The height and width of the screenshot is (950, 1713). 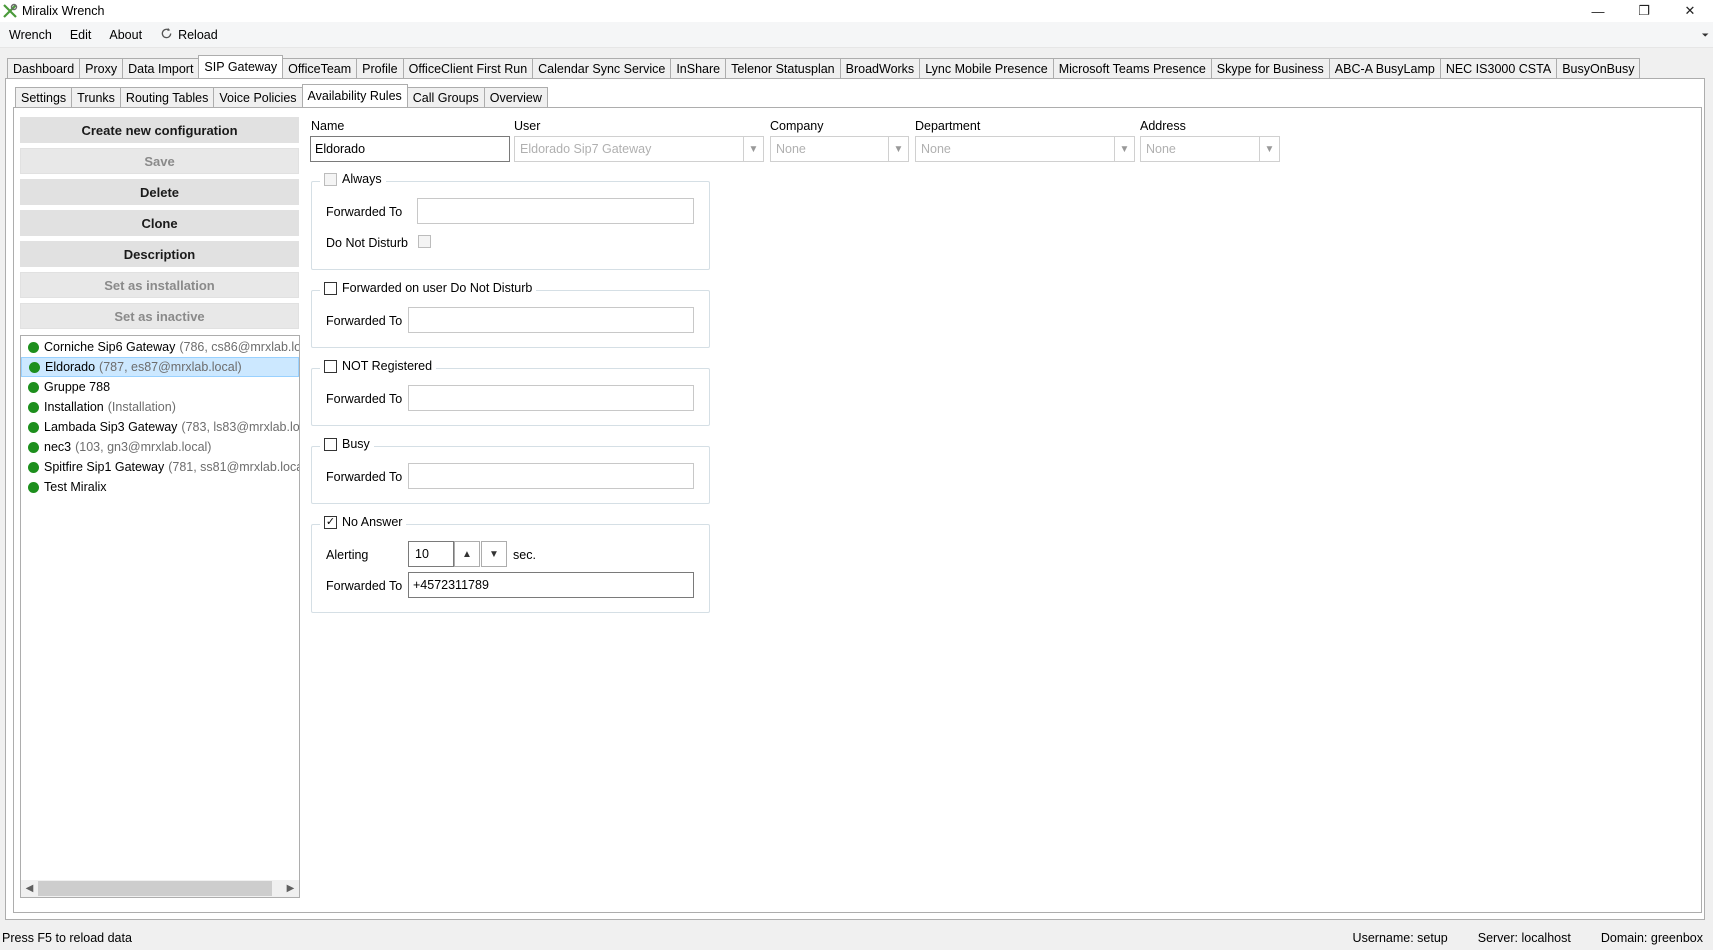 What do you see at coordinates (380, 68) in the screenshot?
I see `tab-profile: Profile` at bounding box center [380, 68].